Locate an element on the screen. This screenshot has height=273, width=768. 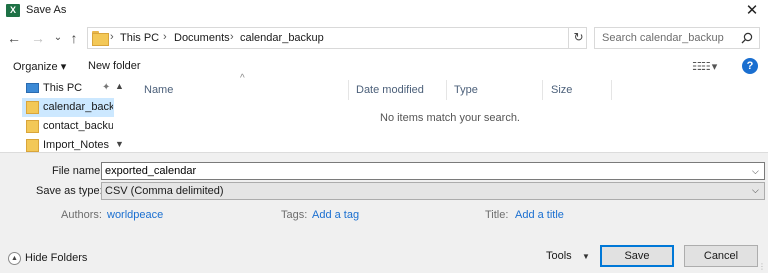
title-bar: X Save As ✕ is located at coordinates (384, 11).